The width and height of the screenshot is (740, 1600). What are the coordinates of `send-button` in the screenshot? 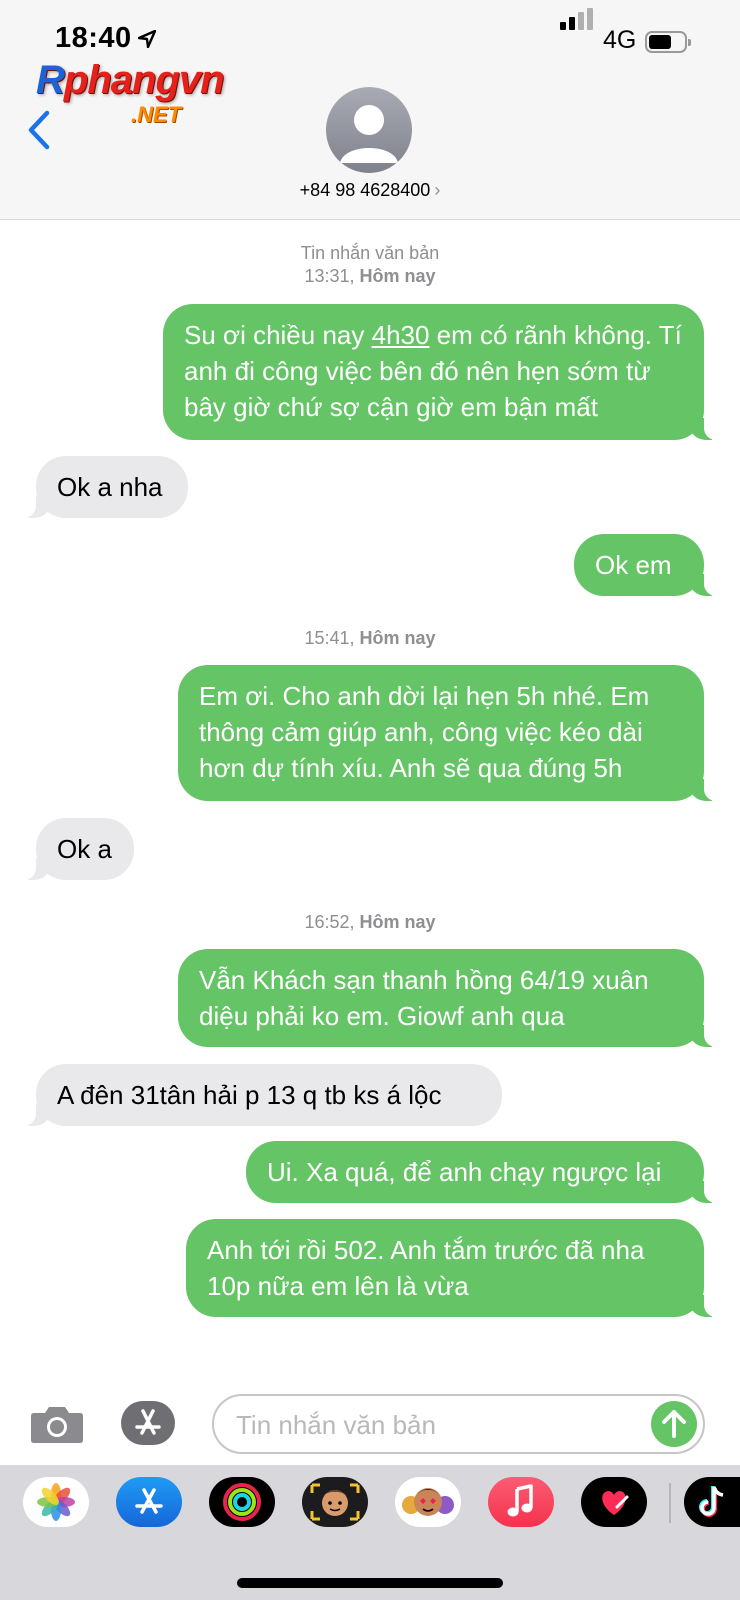 It's located at (674, 1424).